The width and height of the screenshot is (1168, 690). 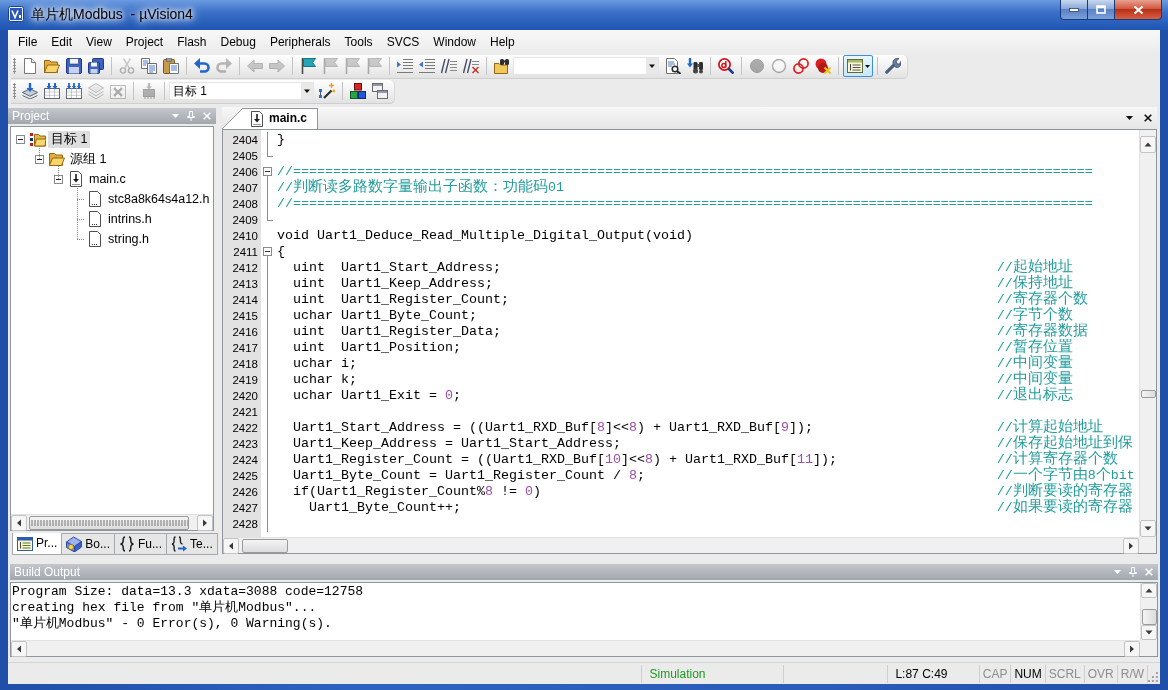 What do you see at coordinates (62, 42) in the screenshot?
I see `menu-item: Edit` at bounding box center [62, 42].